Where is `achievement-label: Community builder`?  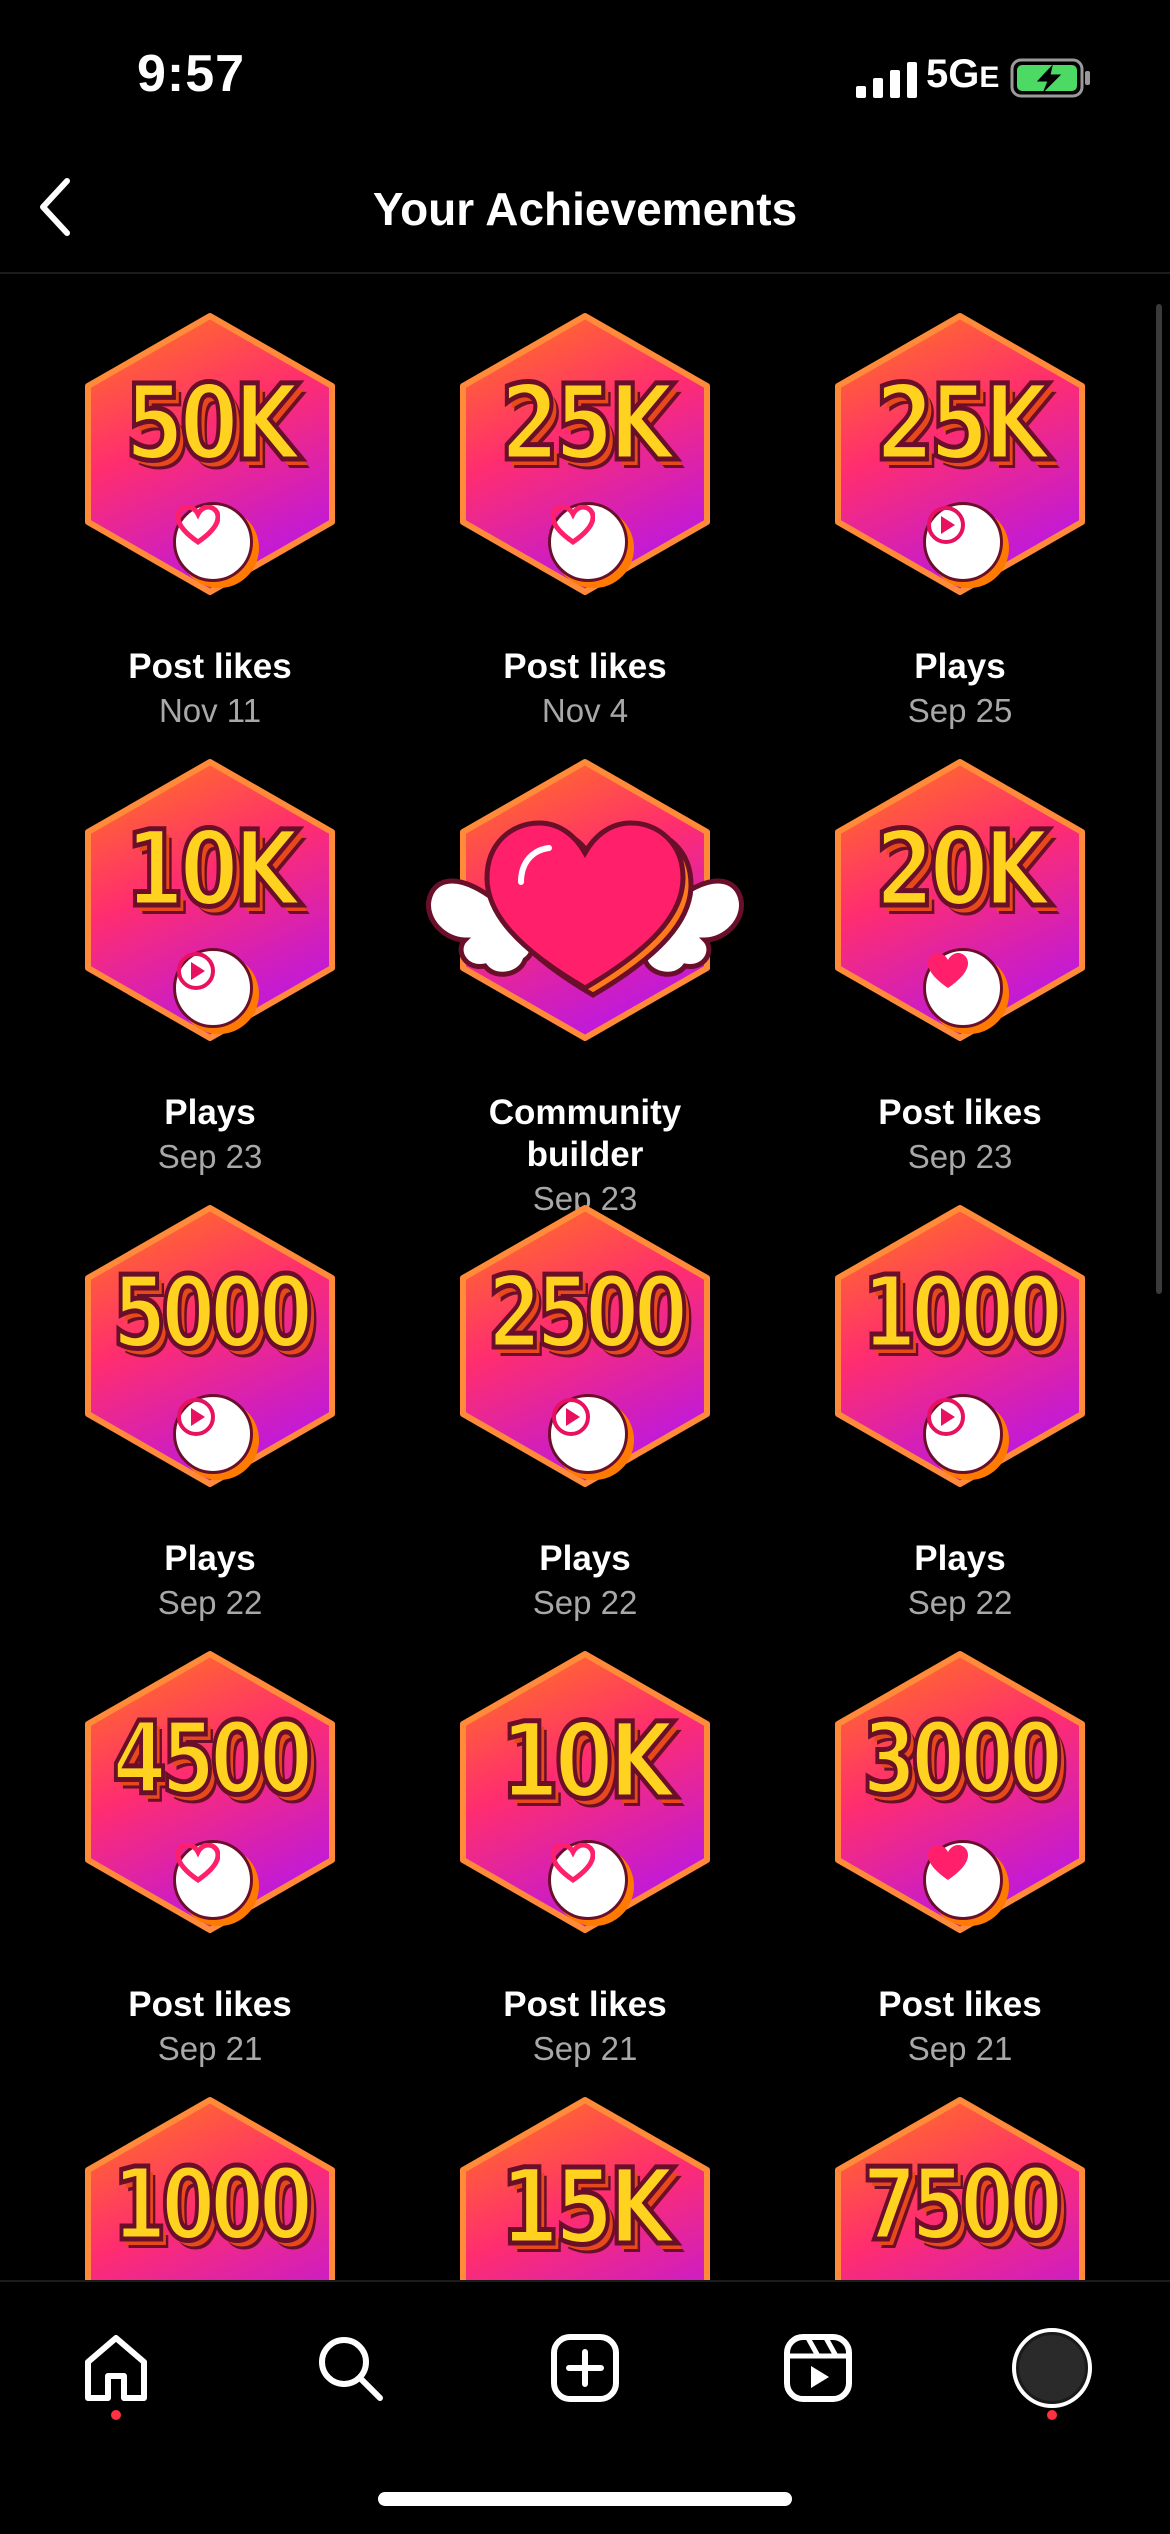 achievement-label: Community builder is located at coordinates (585, 1133).